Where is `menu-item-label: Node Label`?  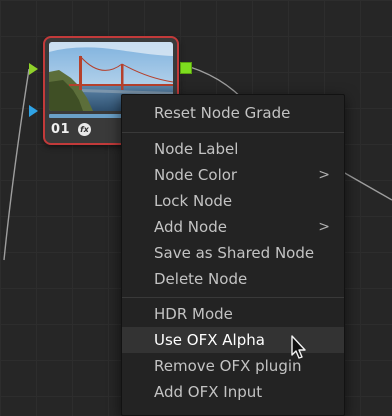 menu-item-label: Node Label is located at coordinates (196, 149).